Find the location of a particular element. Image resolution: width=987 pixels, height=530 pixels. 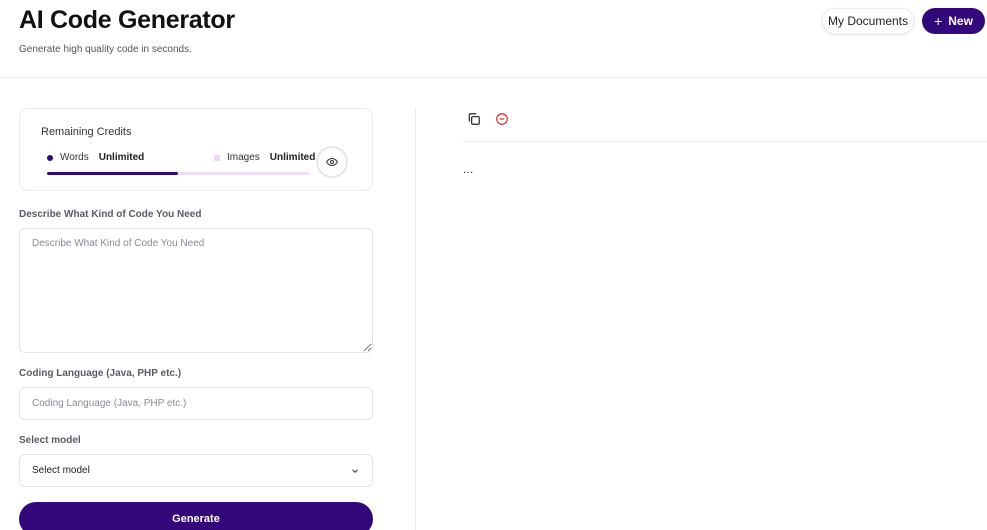

new-button: + New is located at coordinates (953, 21).